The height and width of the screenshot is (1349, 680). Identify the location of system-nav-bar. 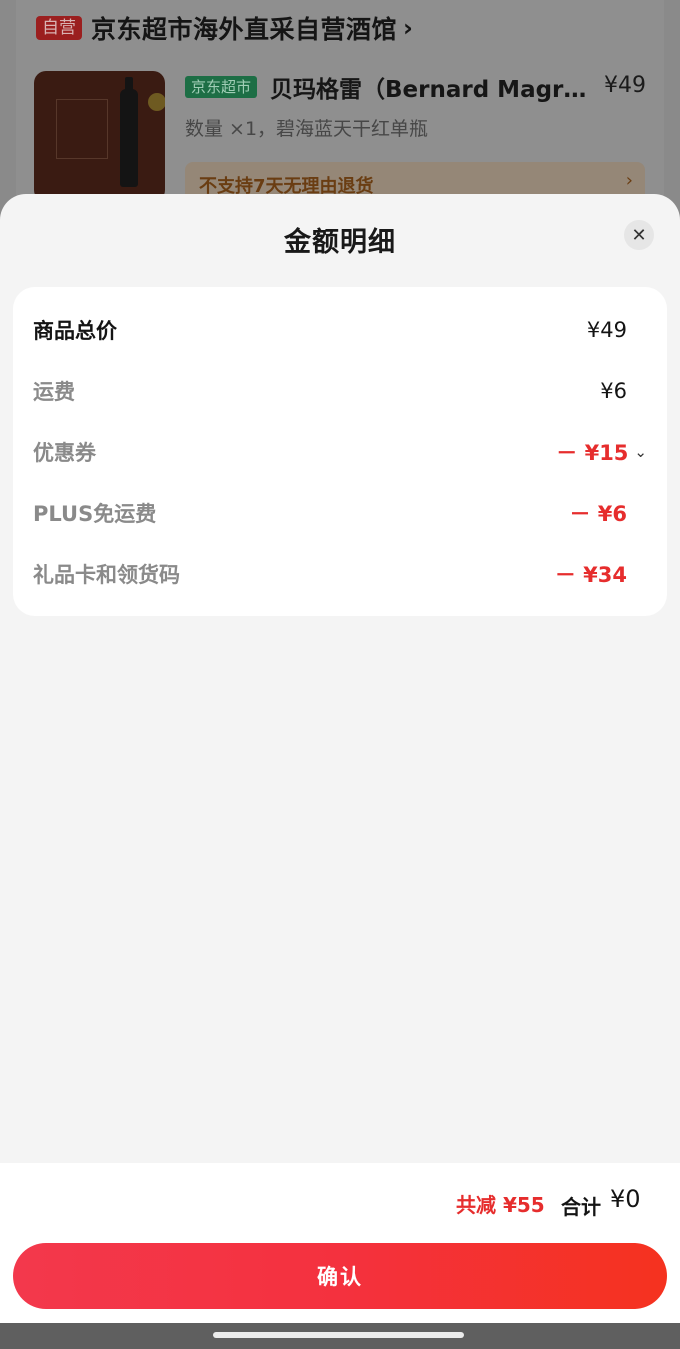
(340, 1336).